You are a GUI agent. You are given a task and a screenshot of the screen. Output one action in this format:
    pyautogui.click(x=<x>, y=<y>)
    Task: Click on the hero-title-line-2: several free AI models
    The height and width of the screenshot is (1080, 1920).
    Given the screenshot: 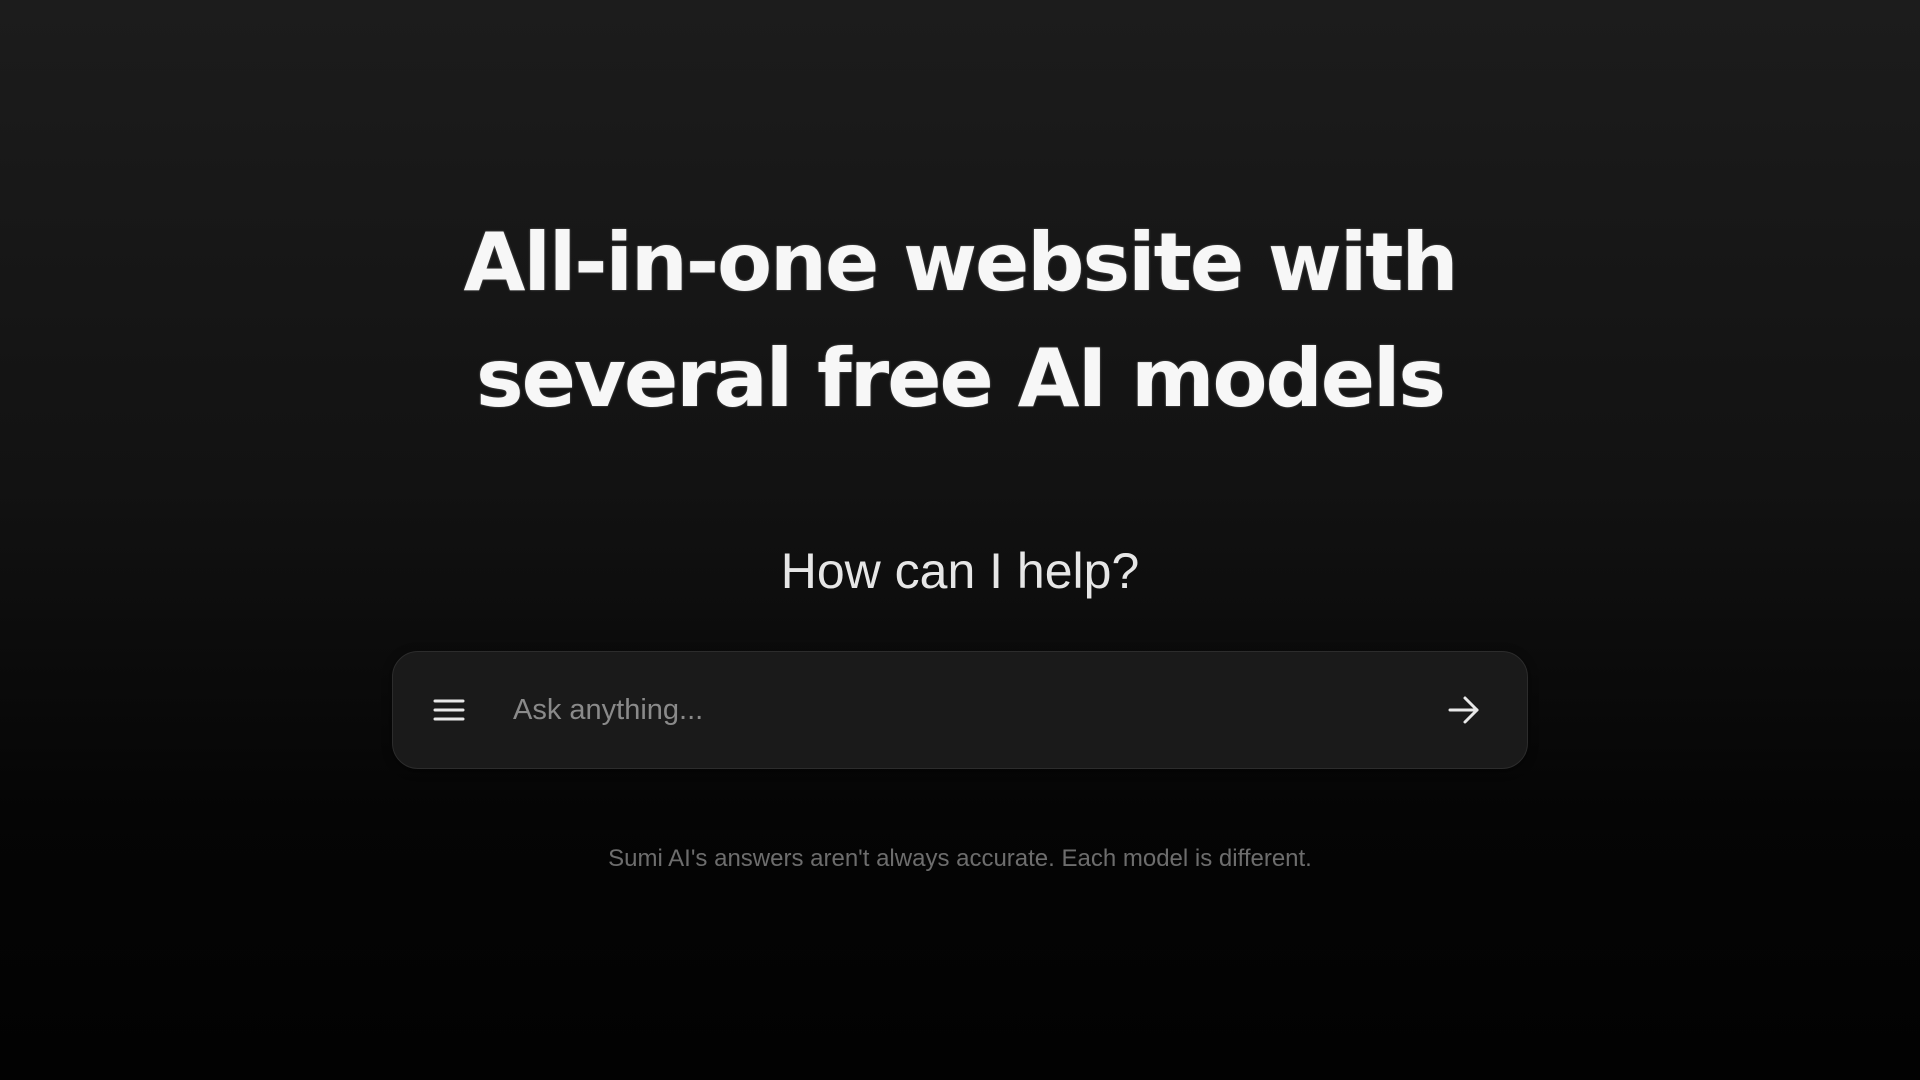 What is the action you would take?
    pyautogui.click(x=960, y=378)
    